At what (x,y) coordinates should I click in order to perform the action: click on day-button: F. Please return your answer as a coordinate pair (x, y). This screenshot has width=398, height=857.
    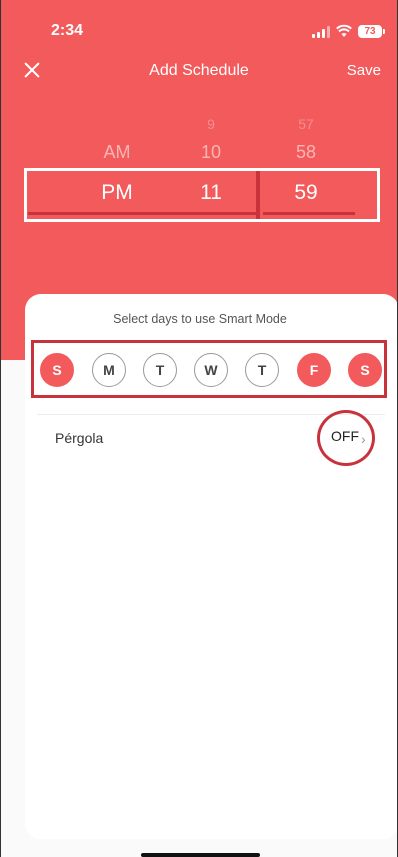
    Looking at the image, I should click on (314, 370).